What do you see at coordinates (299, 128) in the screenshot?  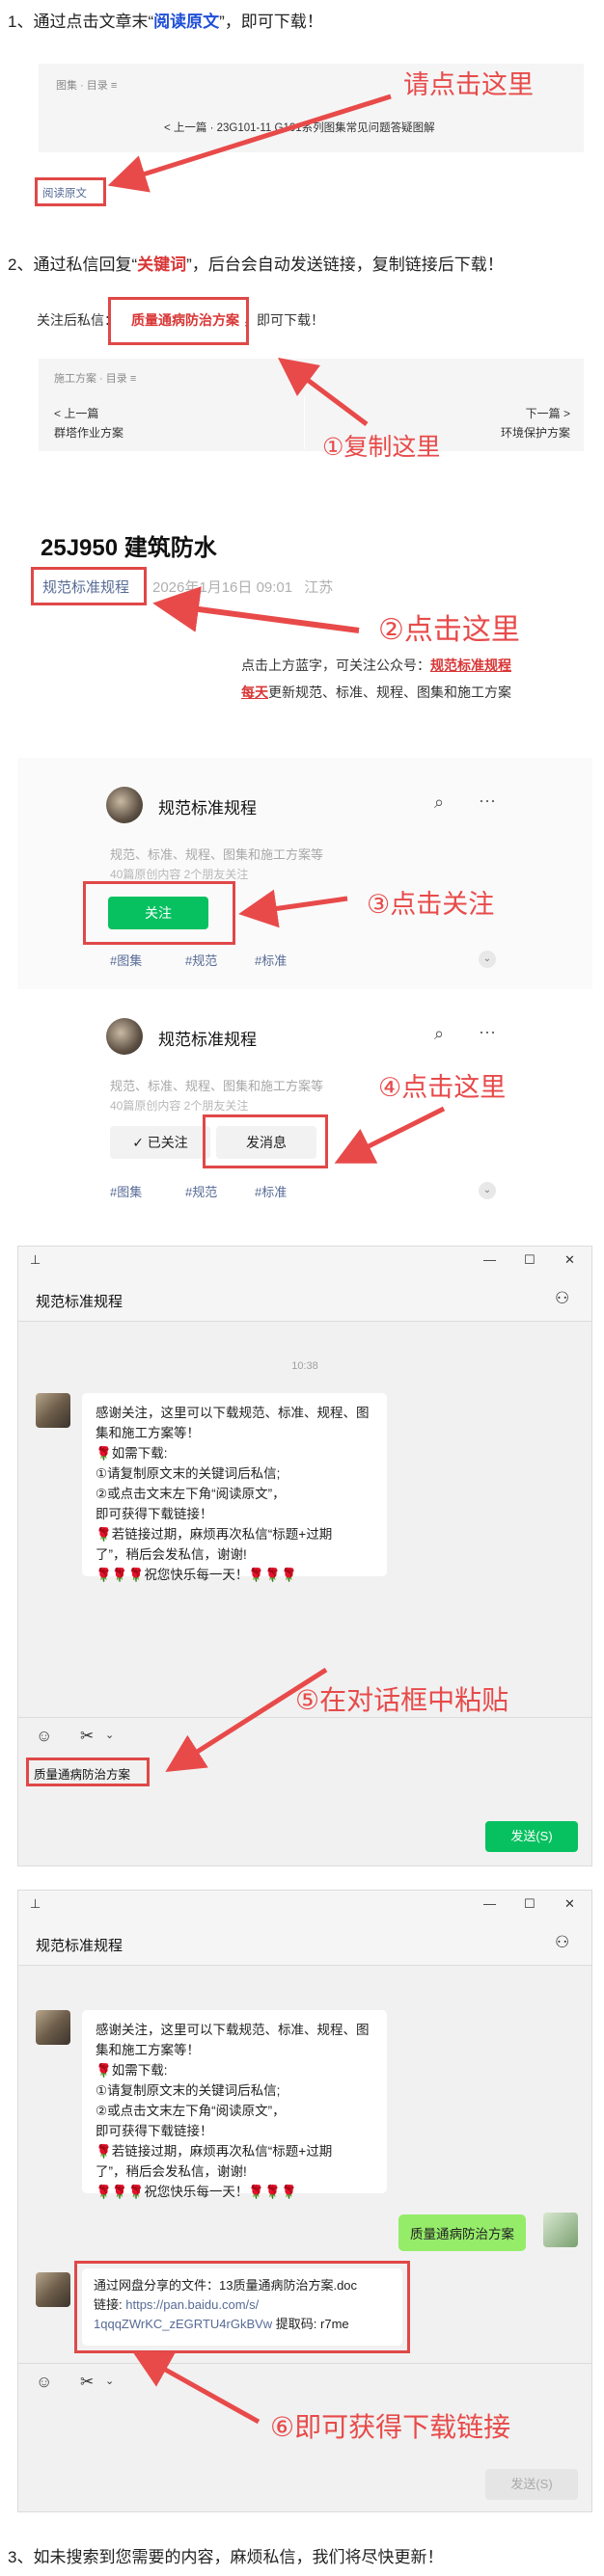 I see `prev-article-link: < 上一篇 · 23G101-11 G101系列图集常见问题答疑图解` at bounding box center [299, 128].